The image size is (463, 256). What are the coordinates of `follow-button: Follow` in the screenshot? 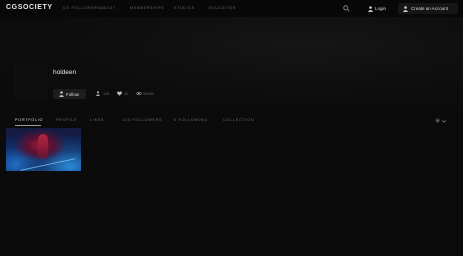 It's located at (69, 94).